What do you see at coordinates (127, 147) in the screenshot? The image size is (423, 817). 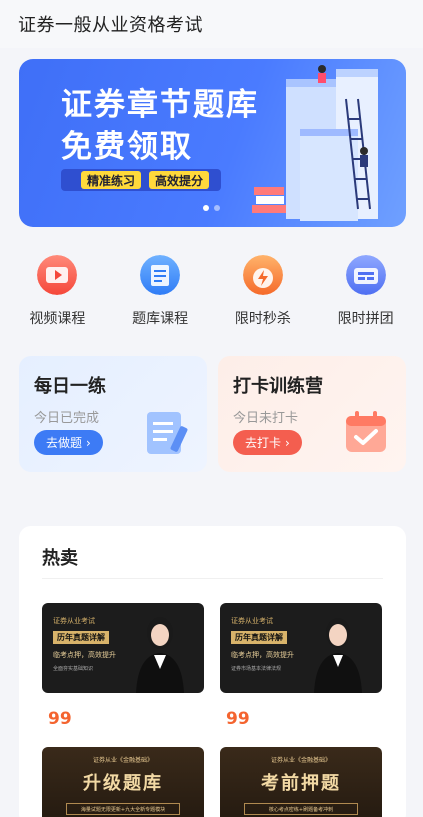 I see `banner-title-line2: 免费领取` at bounding box center [127, 147].